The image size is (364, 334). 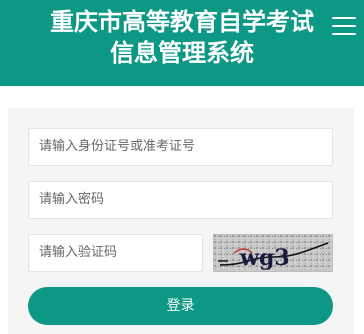 I want to click on site-title-line2: 信息管理系统, so click(x=182, y=52).